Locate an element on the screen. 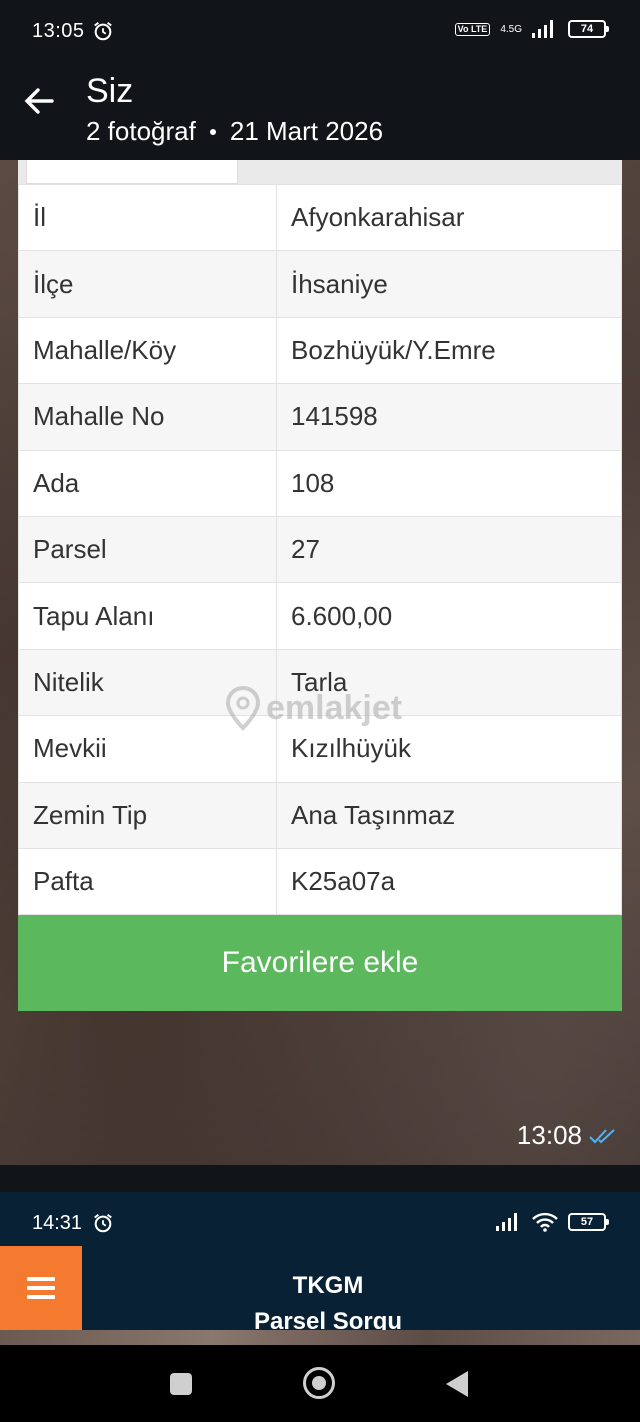 Image resolution: width=640 pixels, height=1422 pixels. map-edge is located at coordinates (320, 1337).